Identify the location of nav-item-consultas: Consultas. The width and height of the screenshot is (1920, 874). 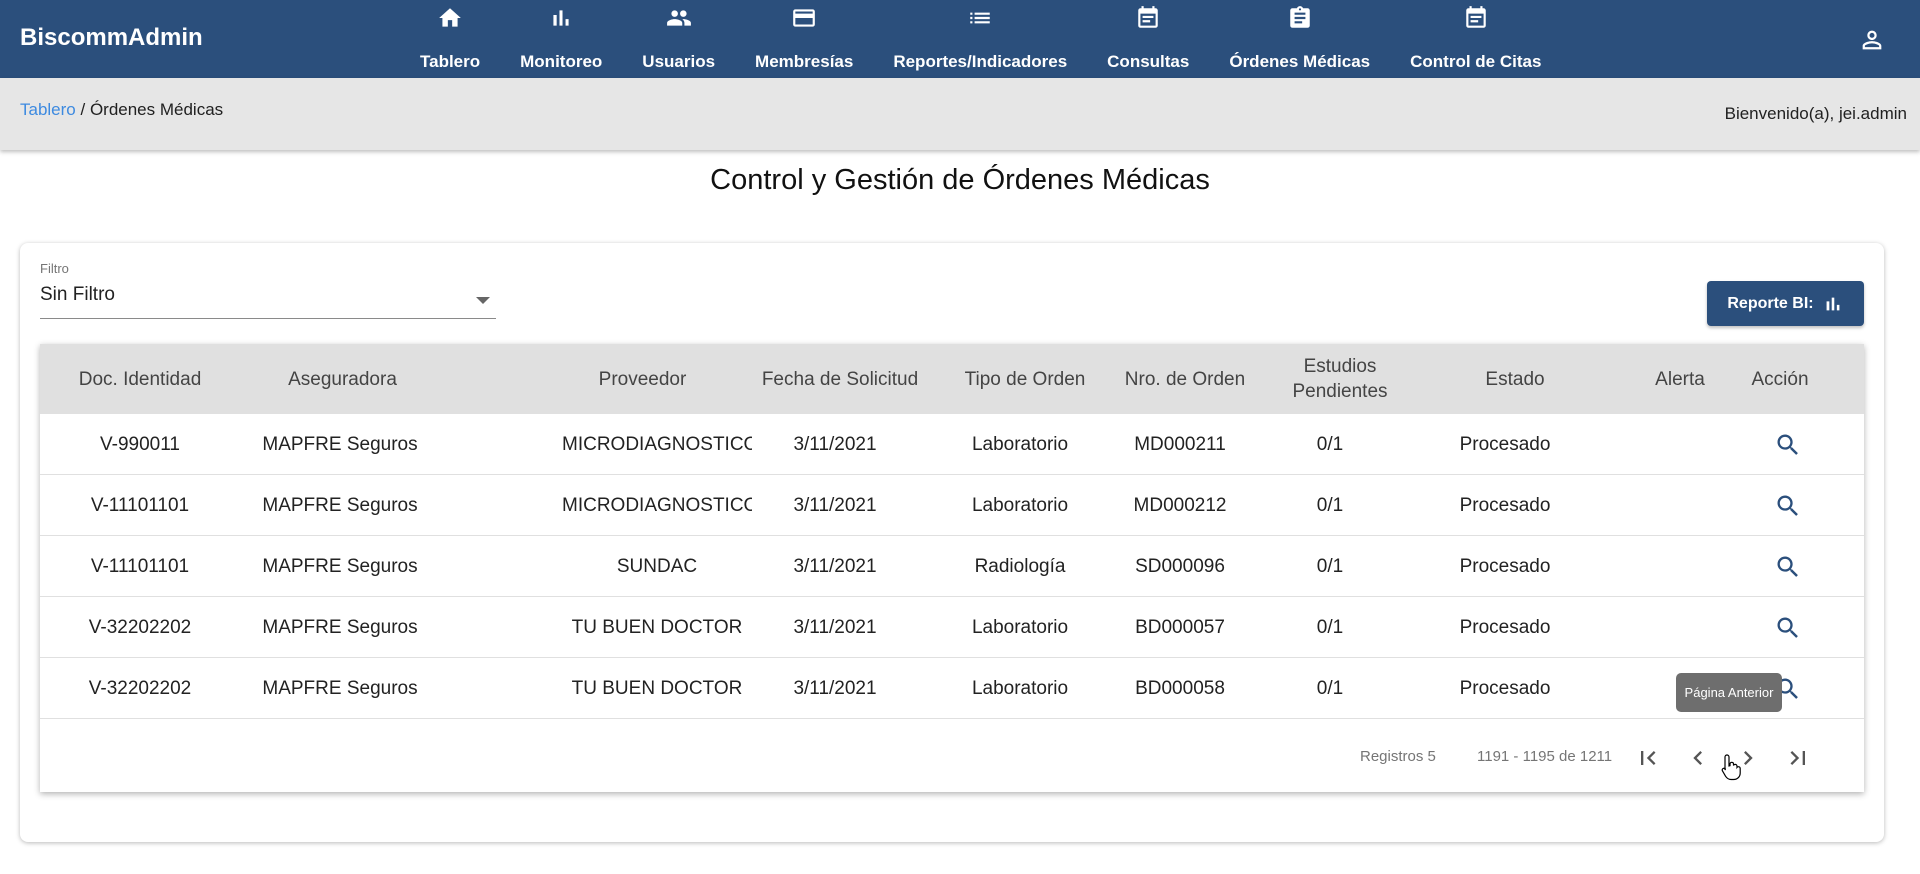
(1148, 39).